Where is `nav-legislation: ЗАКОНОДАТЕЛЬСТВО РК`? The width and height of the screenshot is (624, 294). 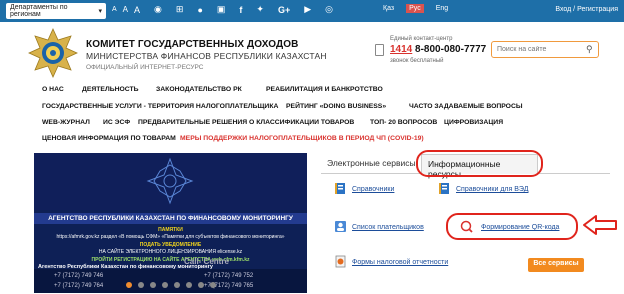
nav-legislation: ЗАКОНОДАТЕЛЬСТВО РК is located at coordinates (199, 89).